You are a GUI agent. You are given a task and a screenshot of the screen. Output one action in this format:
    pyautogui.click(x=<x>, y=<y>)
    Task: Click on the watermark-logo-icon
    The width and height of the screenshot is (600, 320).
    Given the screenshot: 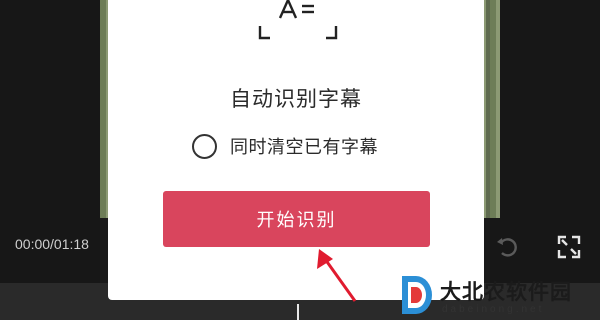 What is the action you would take?
    pyautogui.click(x=417, y=295)
    